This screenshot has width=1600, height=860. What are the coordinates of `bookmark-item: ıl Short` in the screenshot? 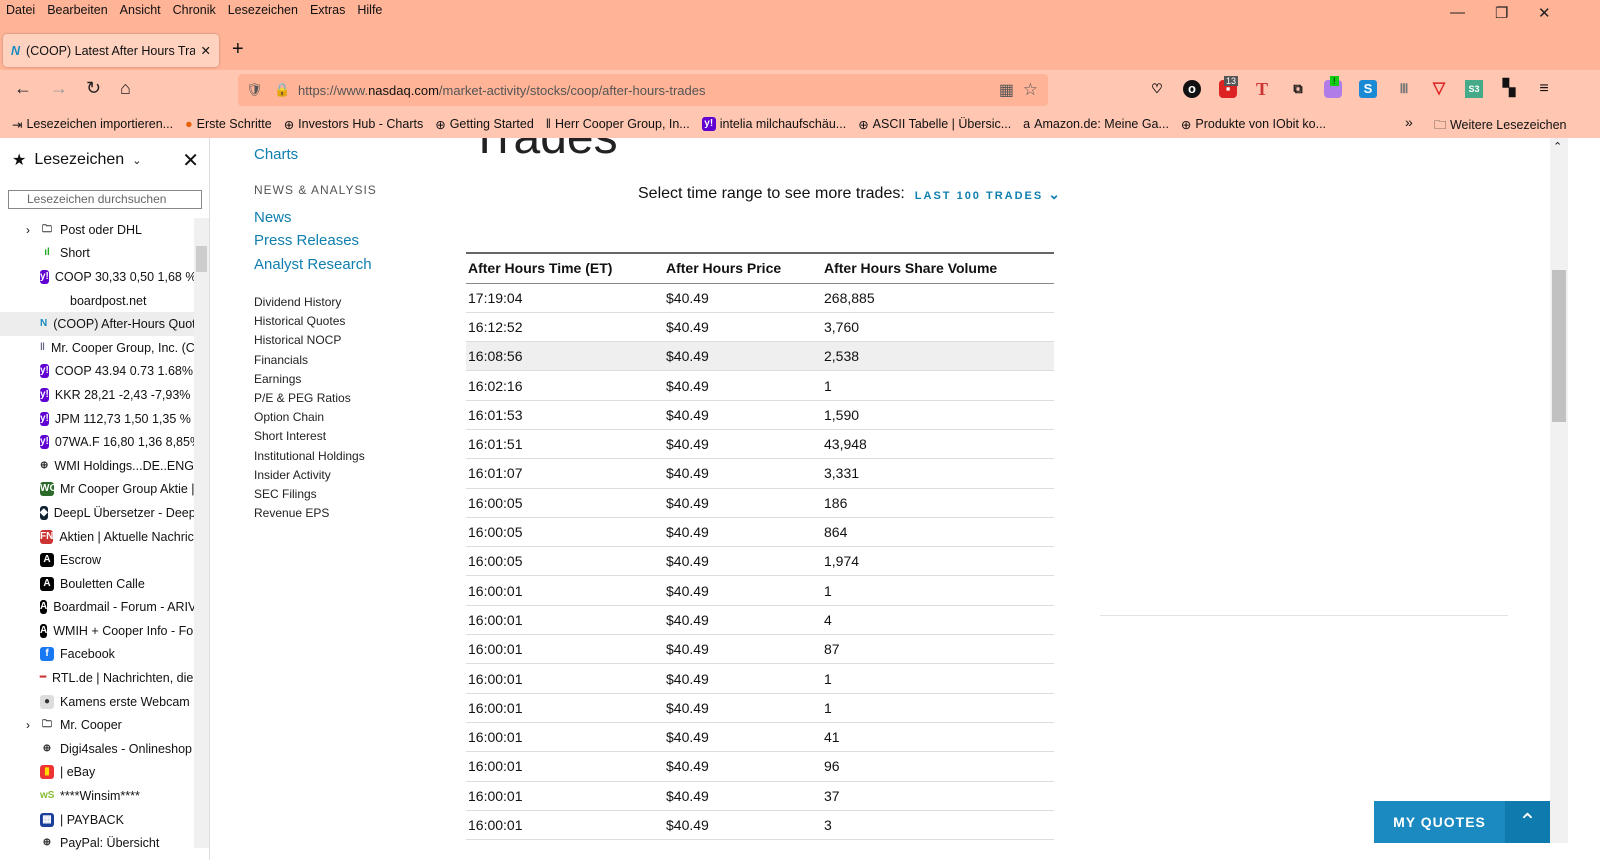 It's located at (97, 254).